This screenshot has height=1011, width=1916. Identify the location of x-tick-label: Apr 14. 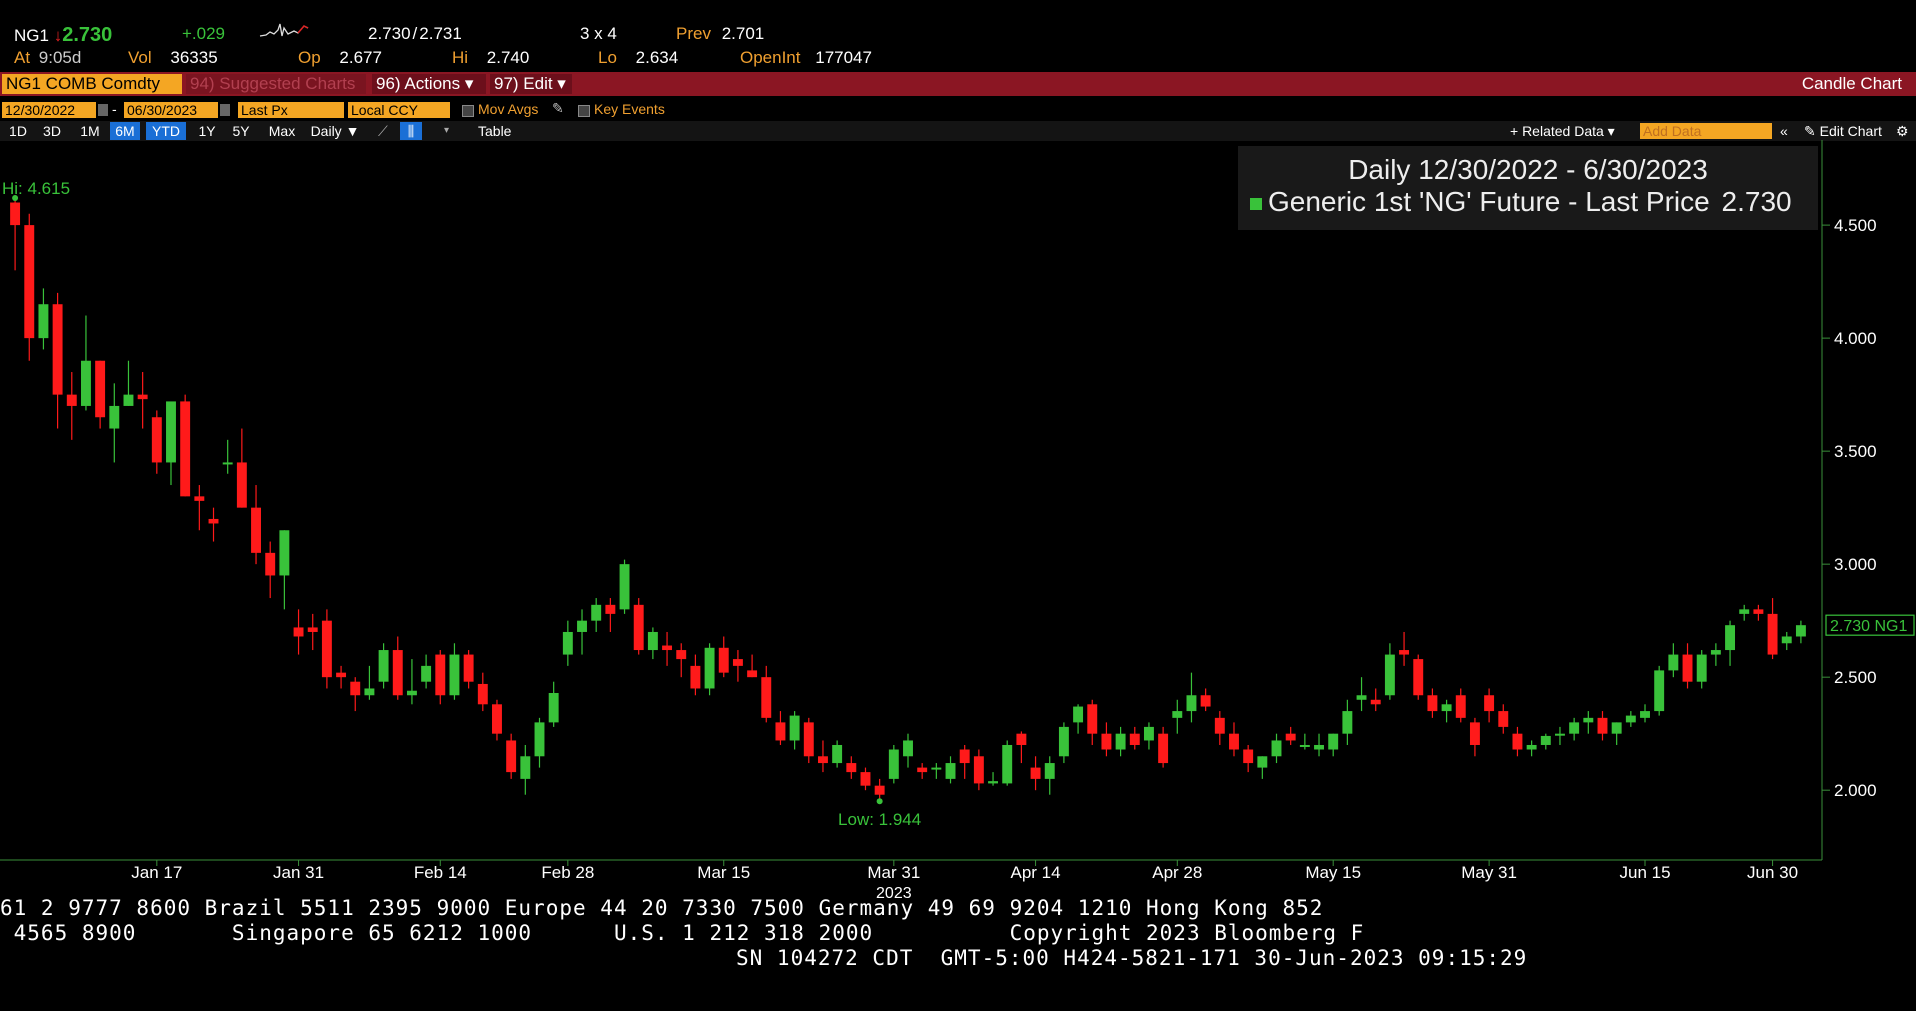
(1036, 872).